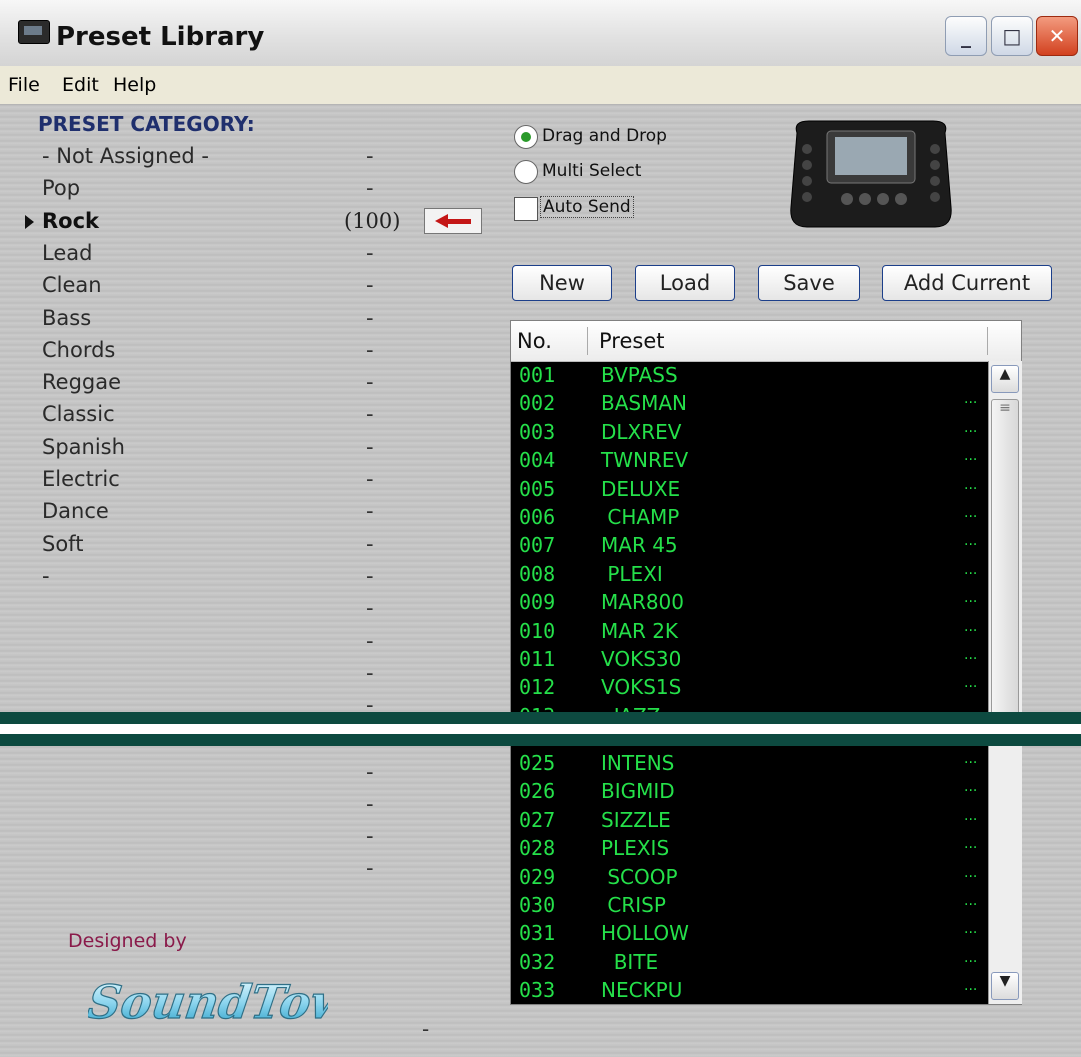 Image resolution: width=1081 pixels, height=1057 pixels. What do you see at coordinates (685, 283) in the screenshot?
I see `load-button: Load` at bounding box center [685, 283].